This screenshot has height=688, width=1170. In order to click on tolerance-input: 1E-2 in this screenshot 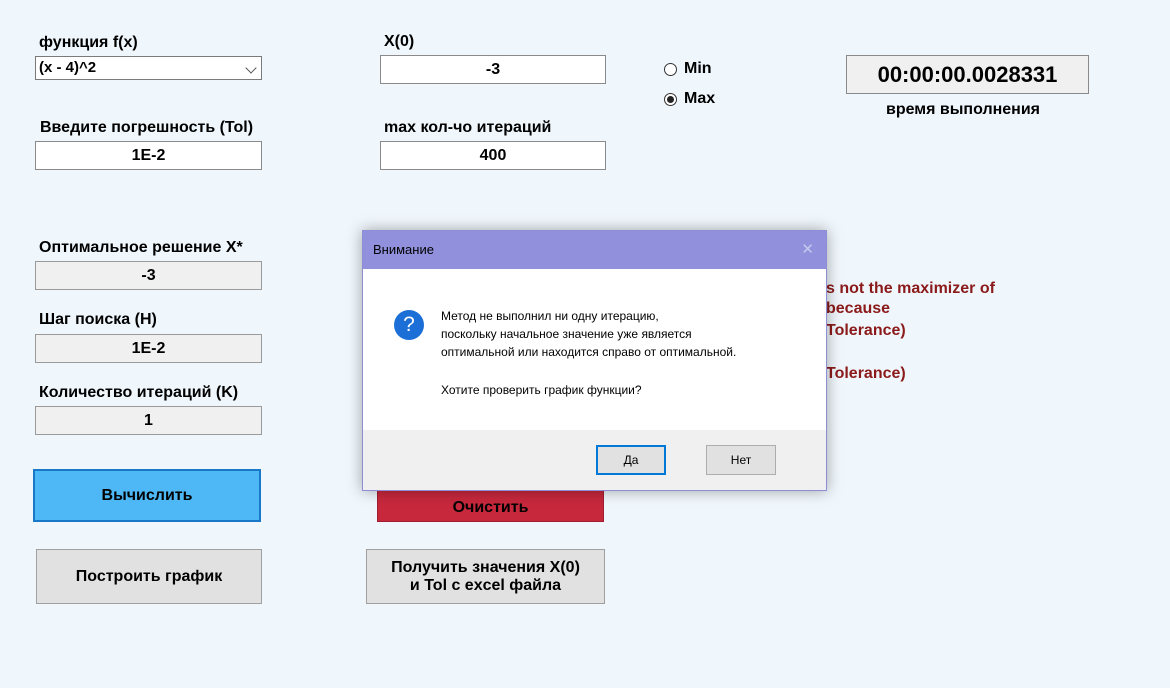, I will do `click(148, 155)`.